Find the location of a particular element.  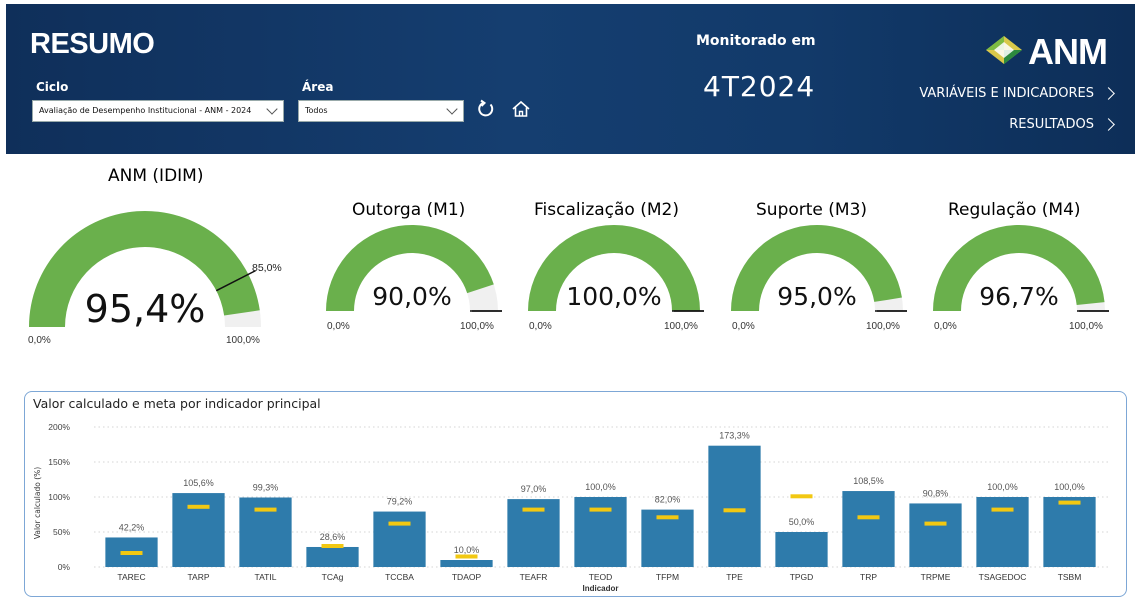

data-label: 173,3% is located at coordinates (734, 436).